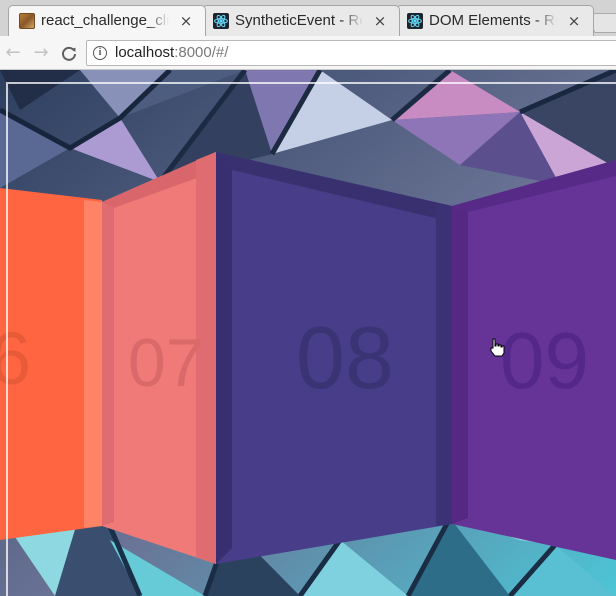  I want to click on back-arrow-icon: ←, so click(13, 53).